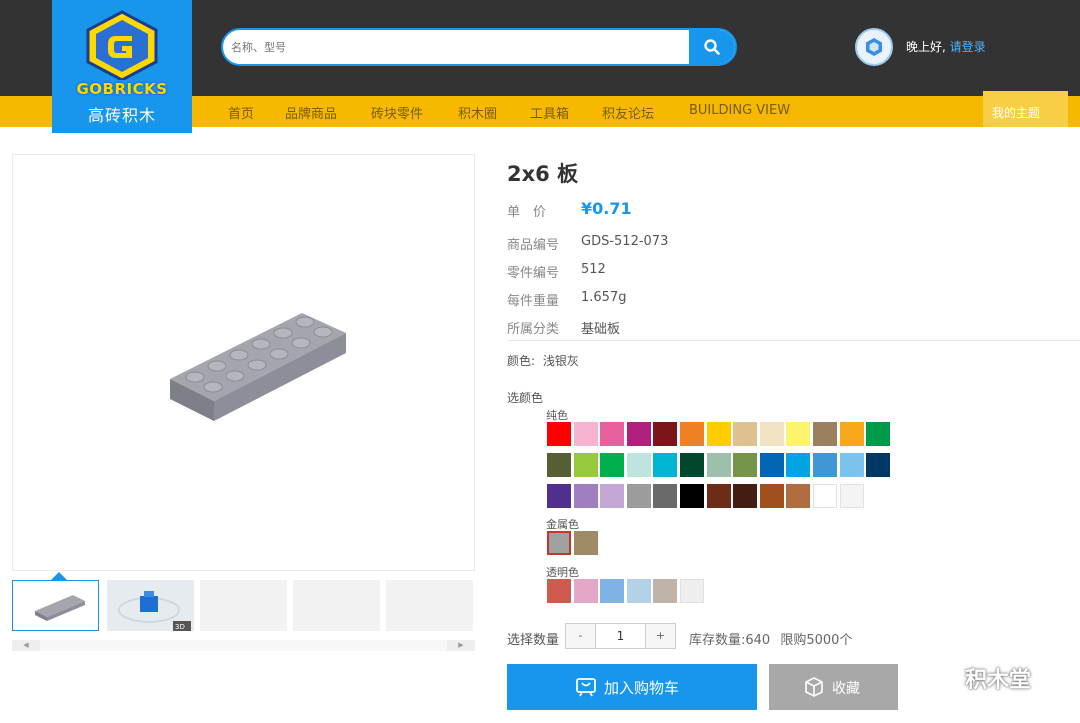 The height and width of the screenshot is (723, 1080). What do you see at coordinates (311, 112) in the screenshot?
I see `nav-item-brand-goods: 品牌商品` at bounding box center [311, 112].